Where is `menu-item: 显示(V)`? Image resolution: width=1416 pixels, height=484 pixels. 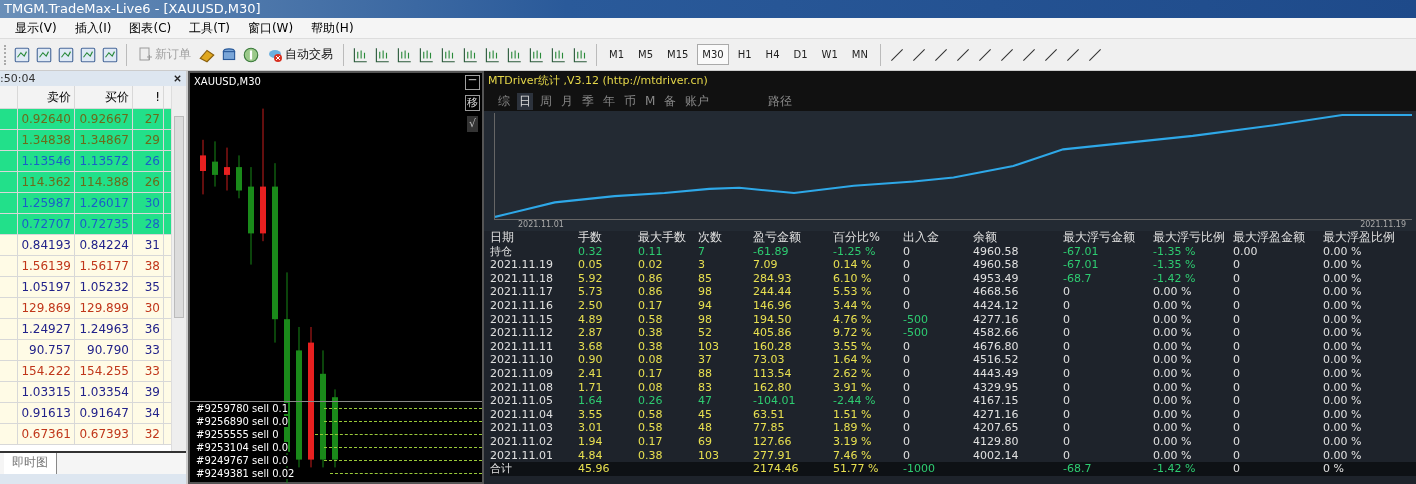 menu-item: 显示(V) is located at coordinates (36, 28).